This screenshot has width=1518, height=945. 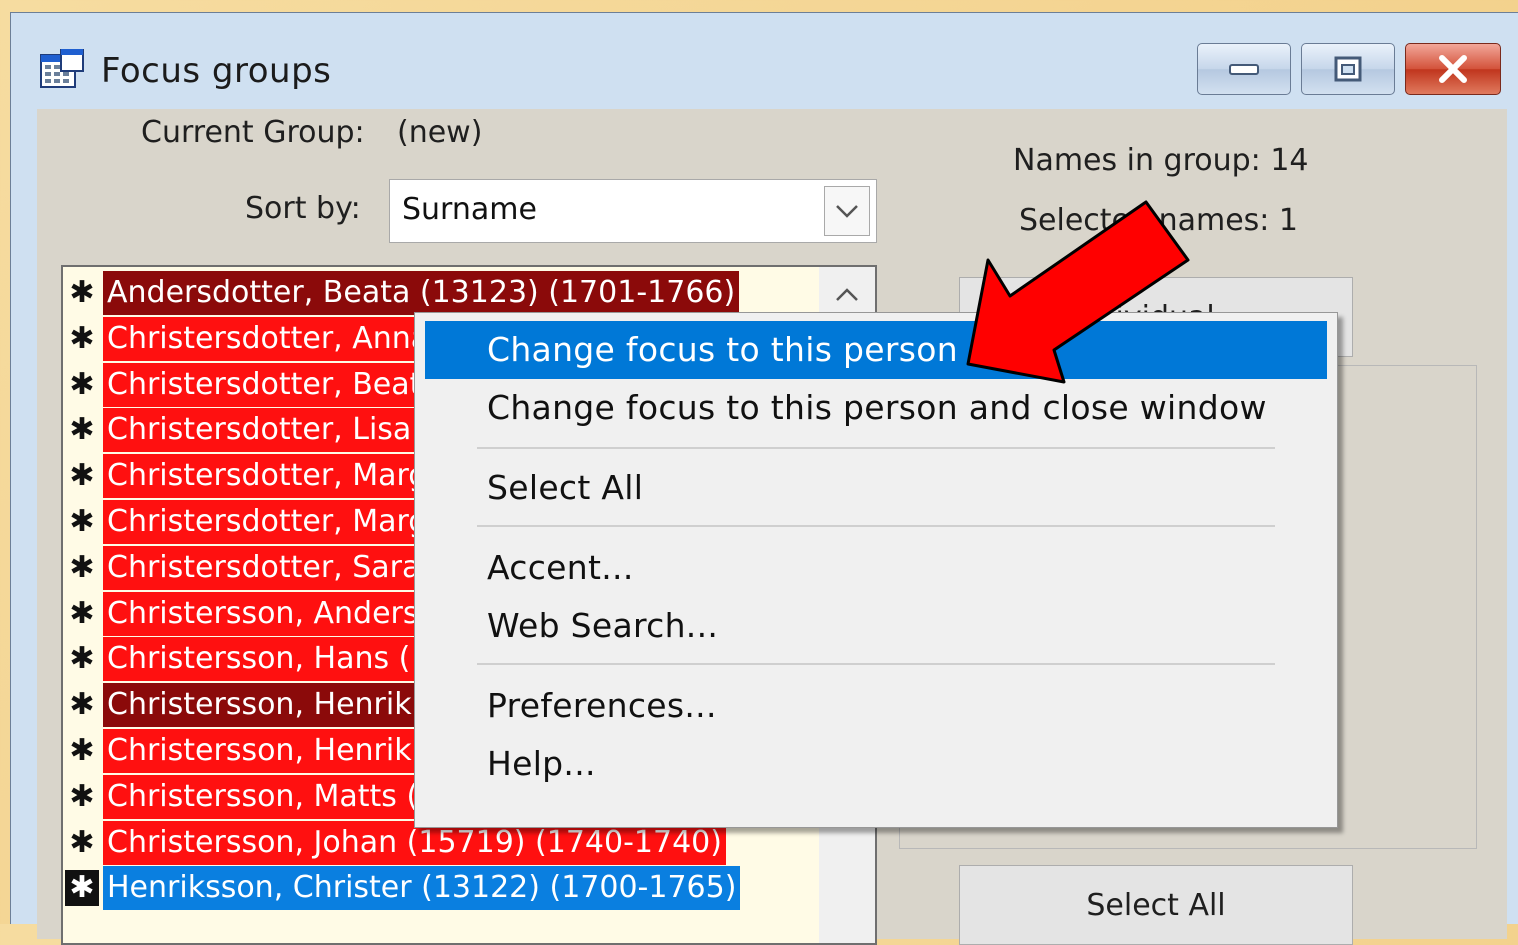 I want to click on select-all-button-label: Select All, so click(x=1156, y=905).